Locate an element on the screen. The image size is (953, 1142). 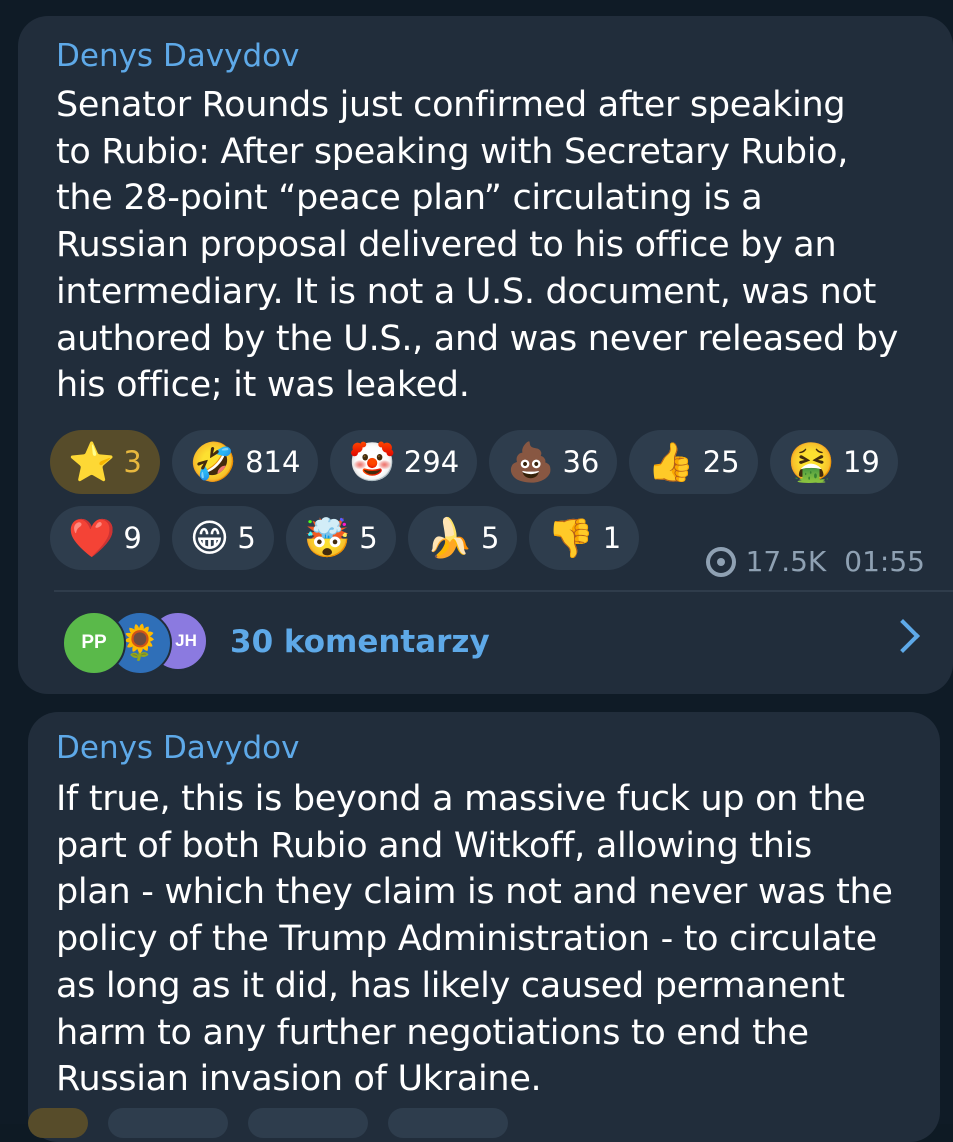
divider is located at coordinates (503, 591).